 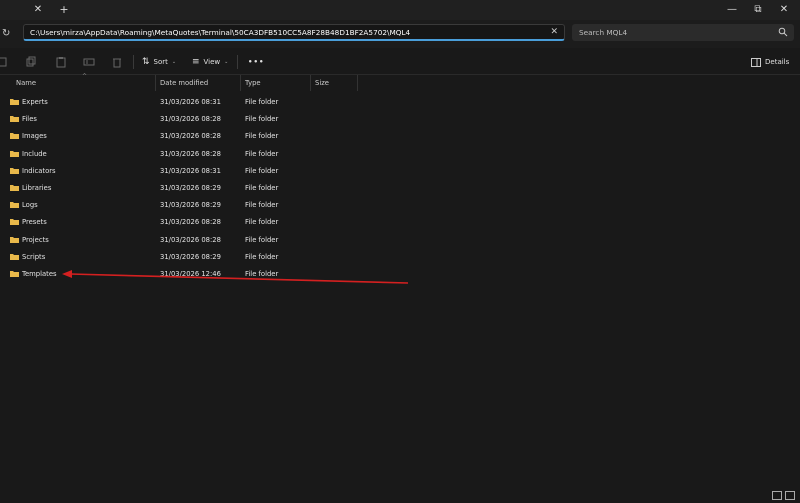 What do you see at coordinates (39, 274) in the screenshot?
I see `file-name: Templates` at bounding box center [39, 274].